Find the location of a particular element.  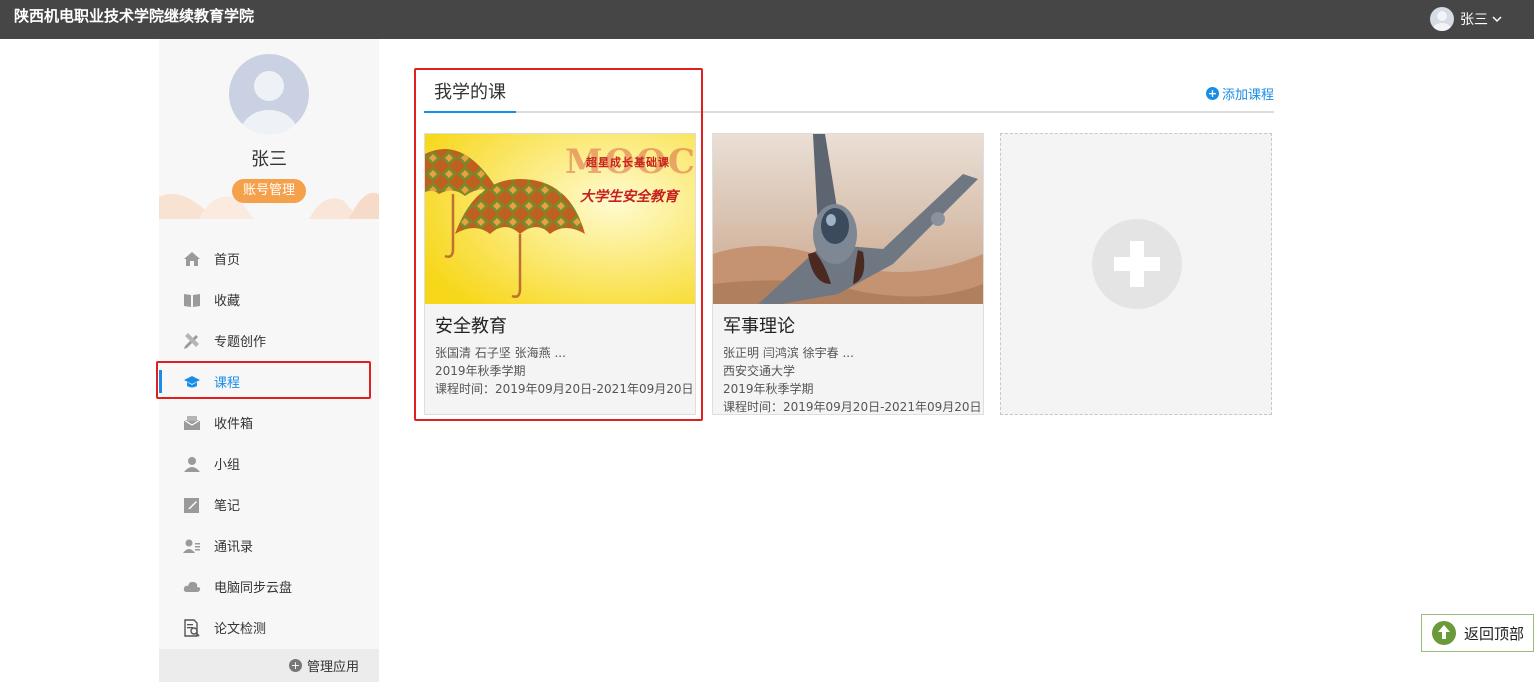

top-bar: 陕西机电职业技术学院继续教育学院 张三 is located at coordinates (767, 19).